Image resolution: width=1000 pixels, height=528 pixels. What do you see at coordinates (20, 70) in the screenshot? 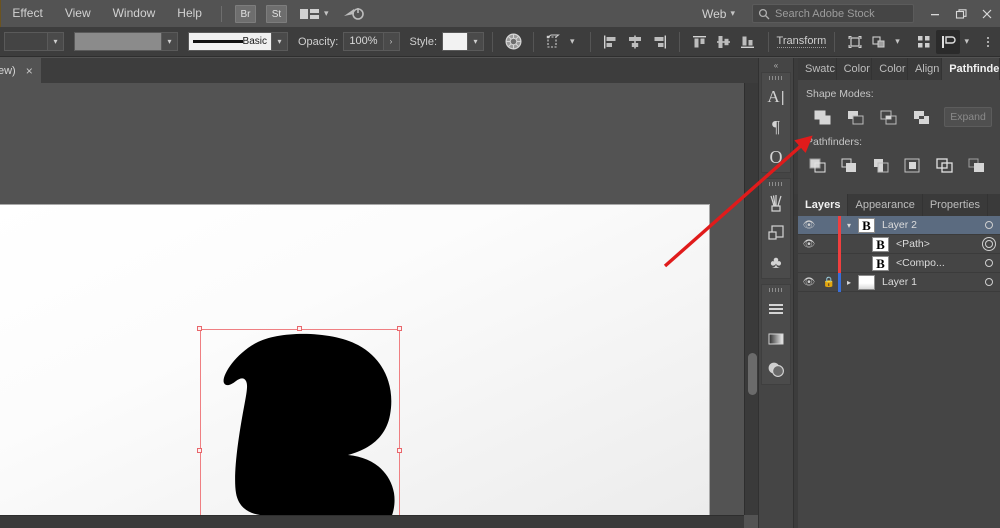
I see `document-tab: ew) ×` at bounding box center [20, 70].